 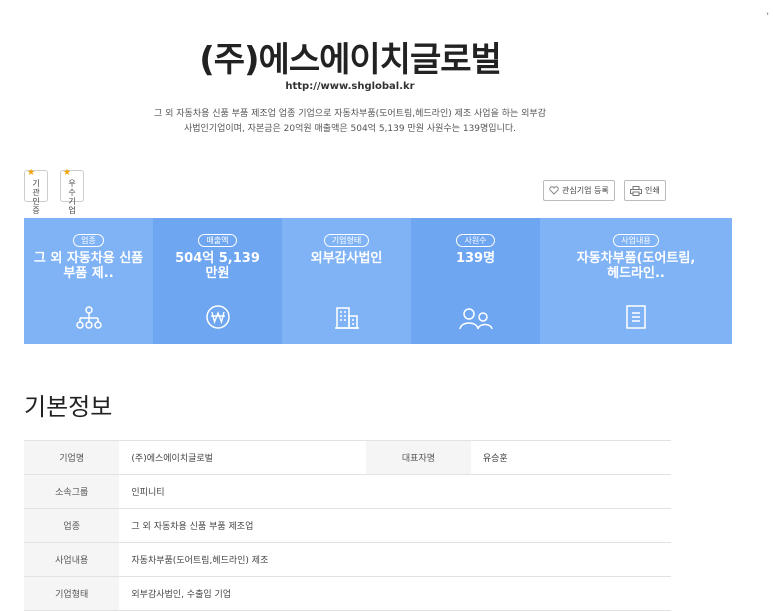 I want to click on row-label: 소속그룹, so click(x=72, y=491).